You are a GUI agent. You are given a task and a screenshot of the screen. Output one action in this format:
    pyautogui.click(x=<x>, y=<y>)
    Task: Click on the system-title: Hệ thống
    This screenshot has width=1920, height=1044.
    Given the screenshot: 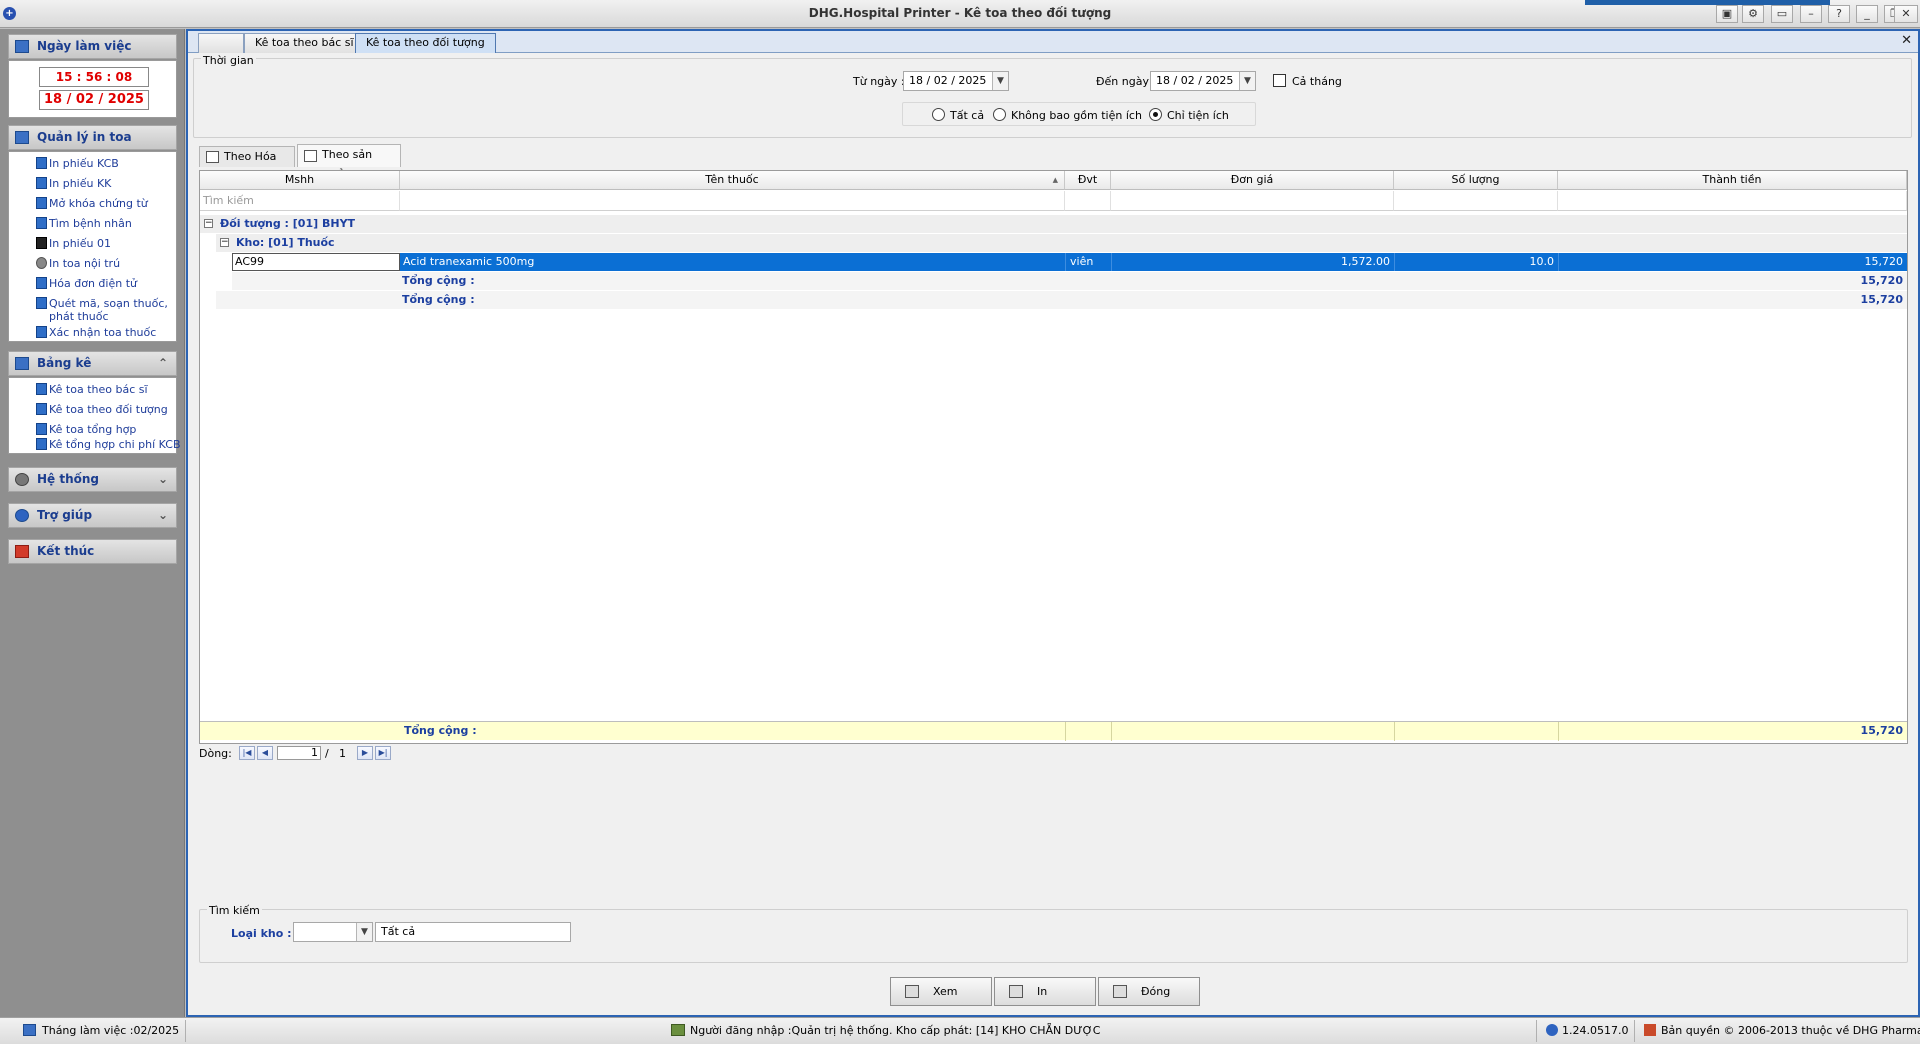 What is the action you would take?
    pyautogui.click(x=68, y=479)
    